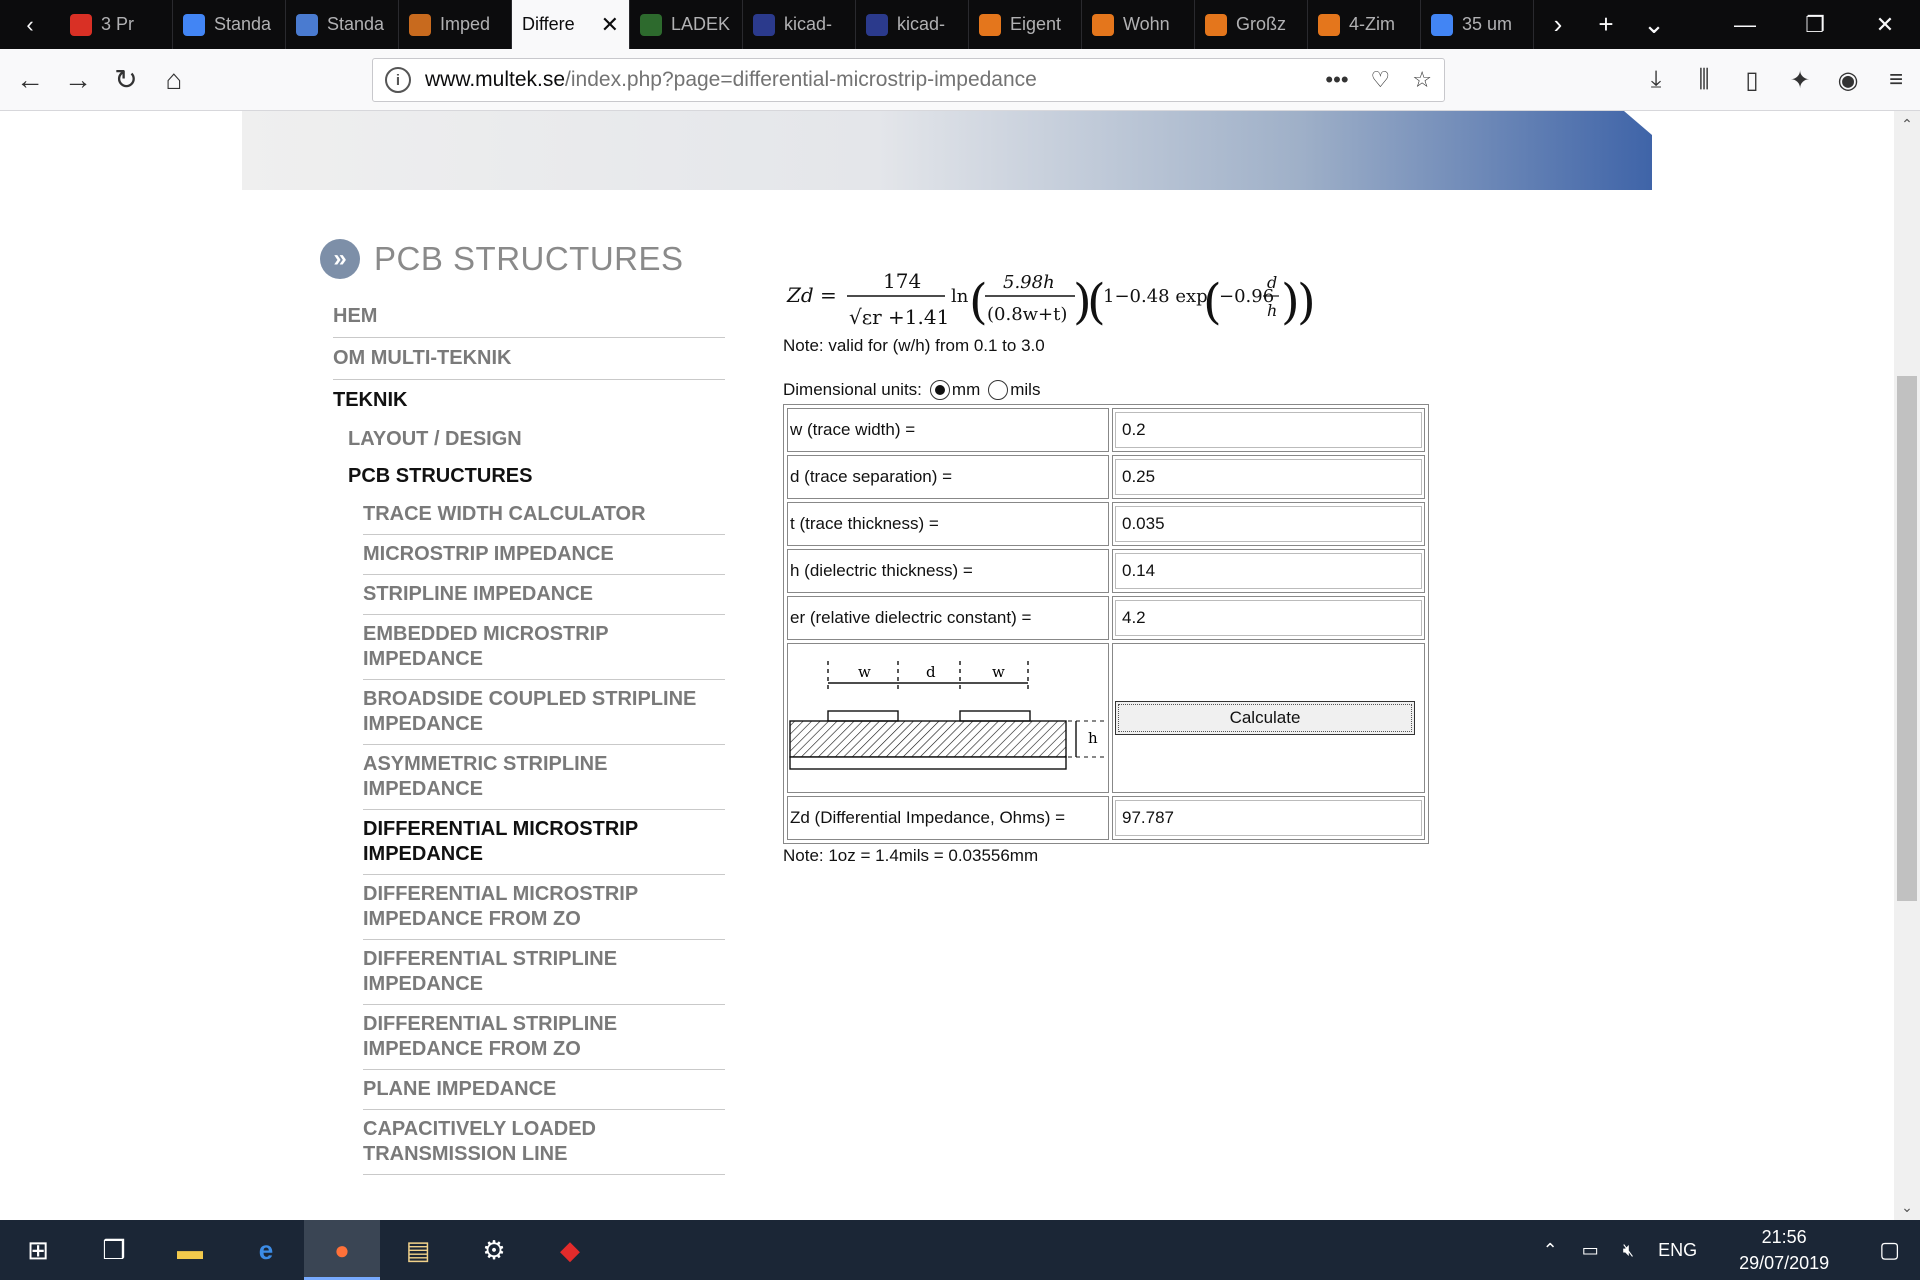  I want to click on notifications-icon: ▢, so click(1889, 1250).